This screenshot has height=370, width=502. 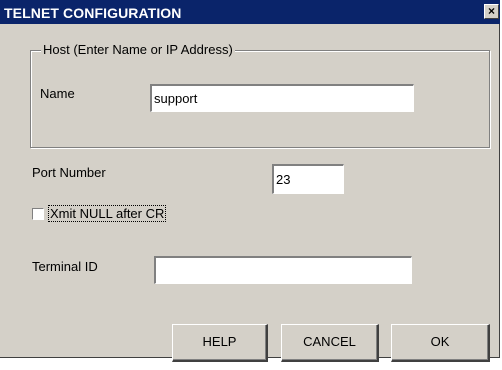 What do you see at coordinates (107, 213) in the screenshot?
I see `xmit-null-label: Xmit NULL after CR` at bounding box center [107, 213].